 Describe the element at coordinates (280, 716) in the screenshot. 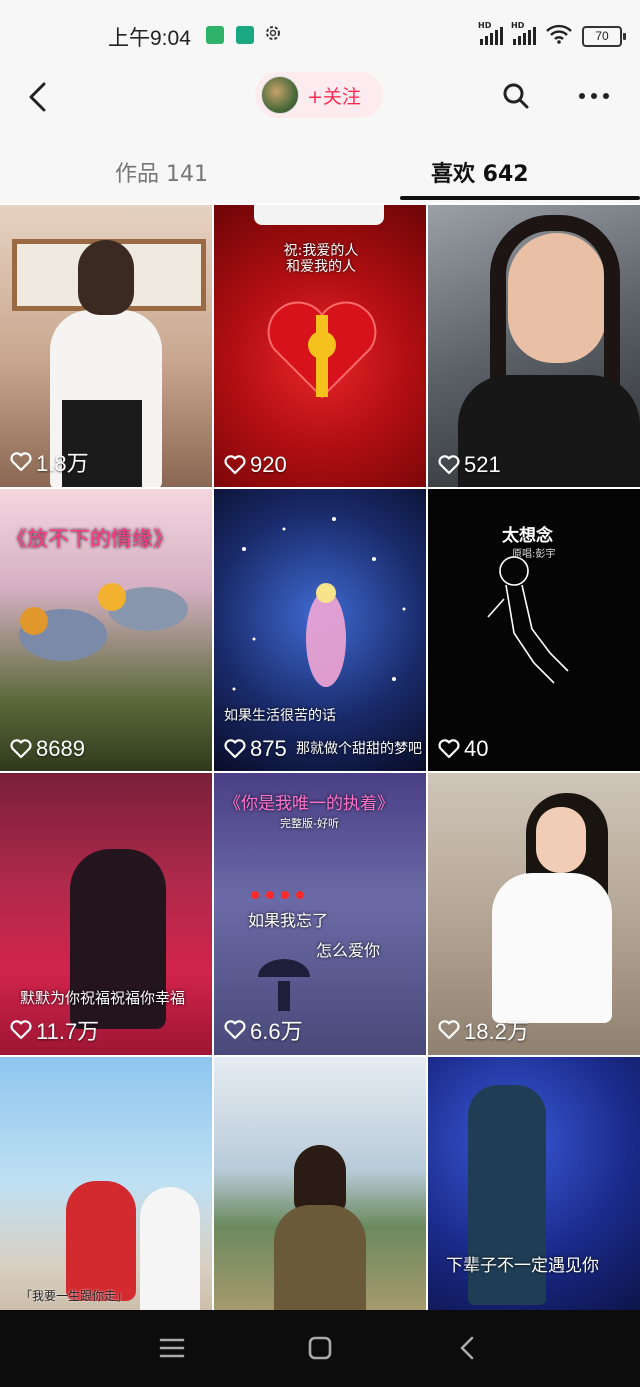

I see `lyric-caption: 如果生活很苦的话` at that location.